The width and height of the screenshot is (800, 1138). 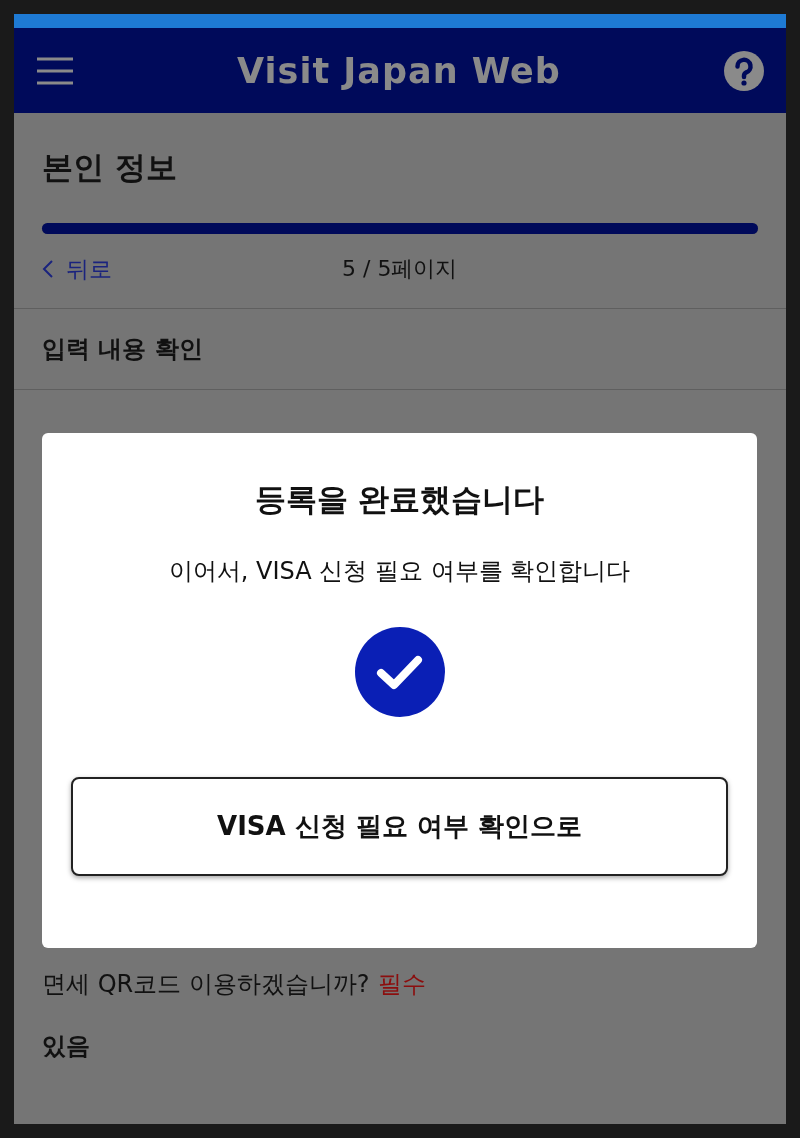 I want to click on section-title: 입력 내용 확인, so click(x=122, y=349).